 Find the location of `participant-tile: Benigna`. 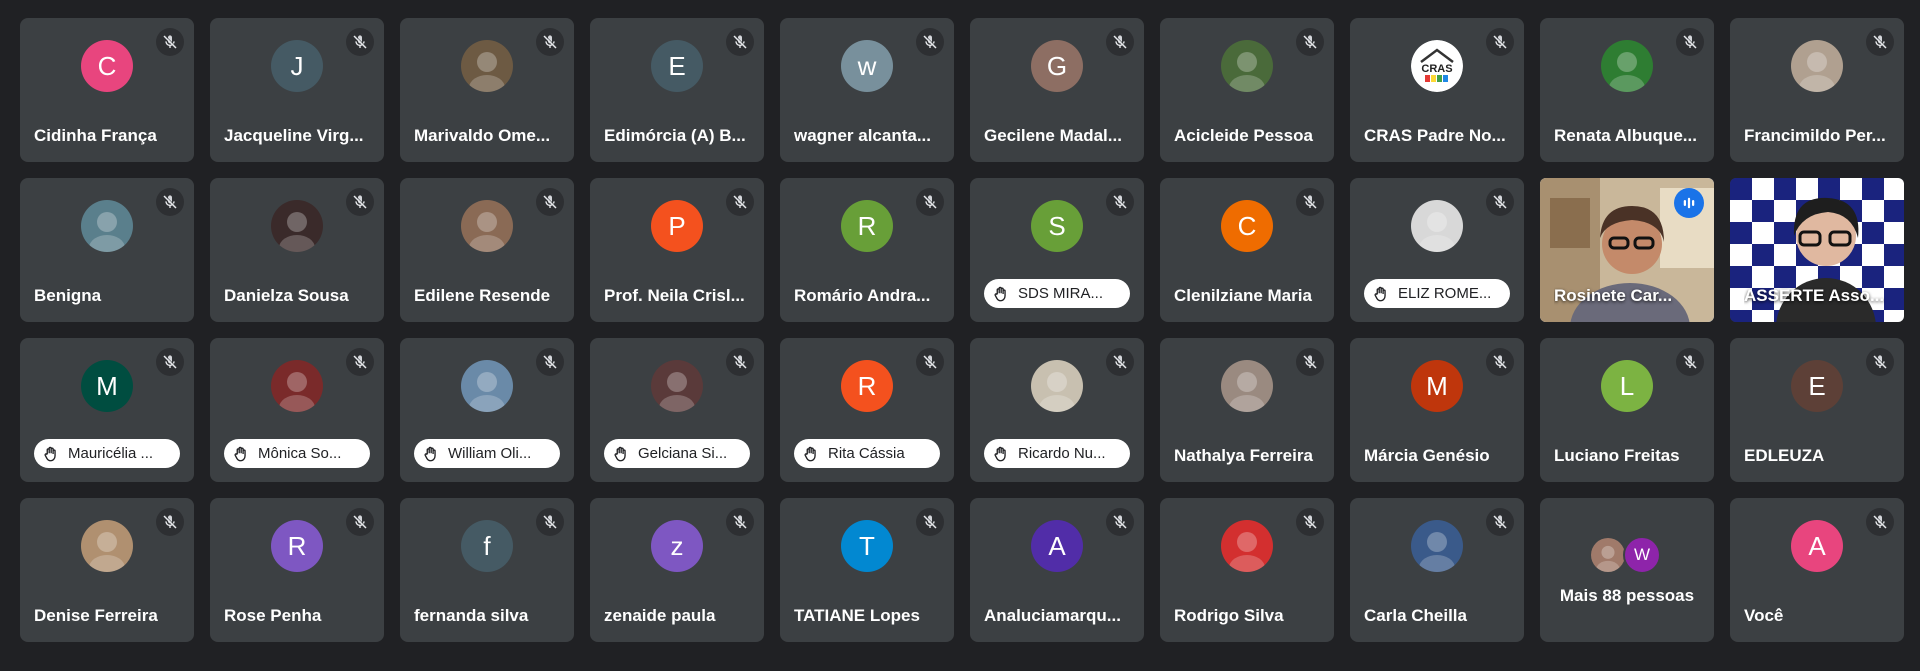

participant-tile: Benigna is located at coordinates (107, 250).